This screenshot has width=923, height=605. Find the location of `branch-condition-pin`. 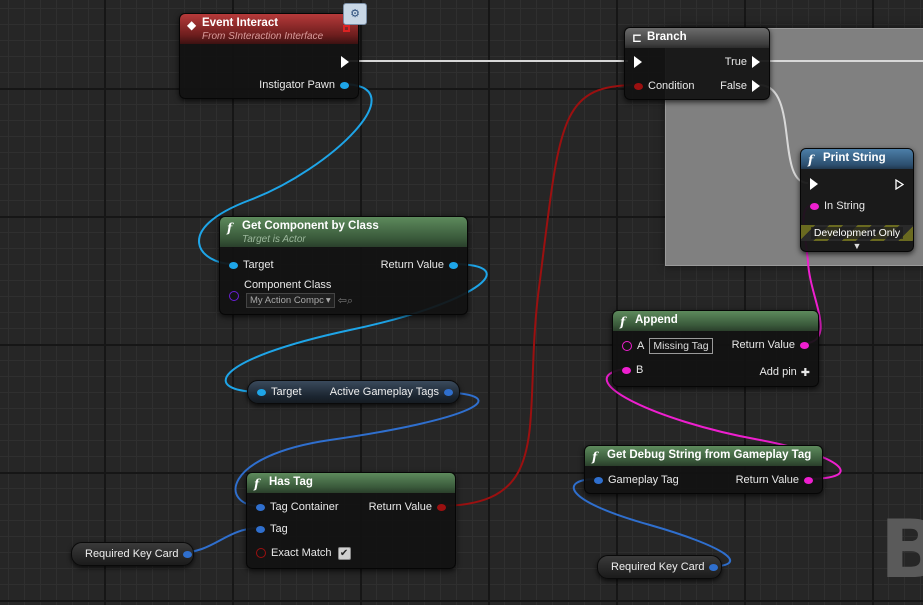

branch-condition-pin is located at coordinates (638, 86).